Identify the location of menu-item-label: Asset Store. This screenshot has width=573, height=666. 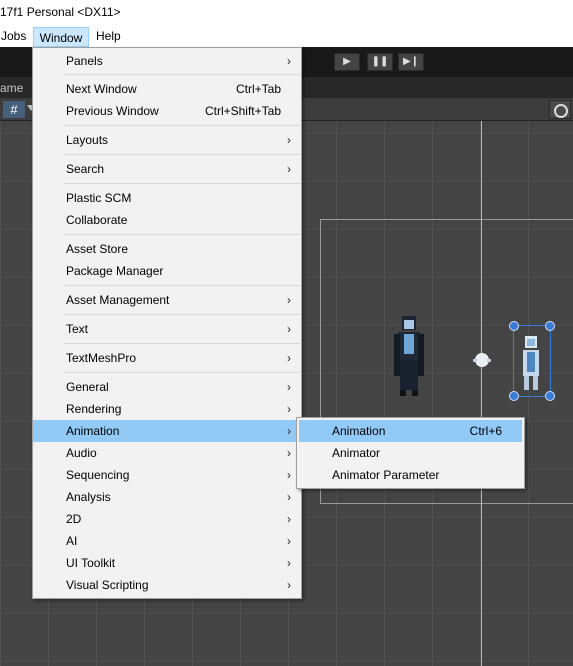
(97, 249).